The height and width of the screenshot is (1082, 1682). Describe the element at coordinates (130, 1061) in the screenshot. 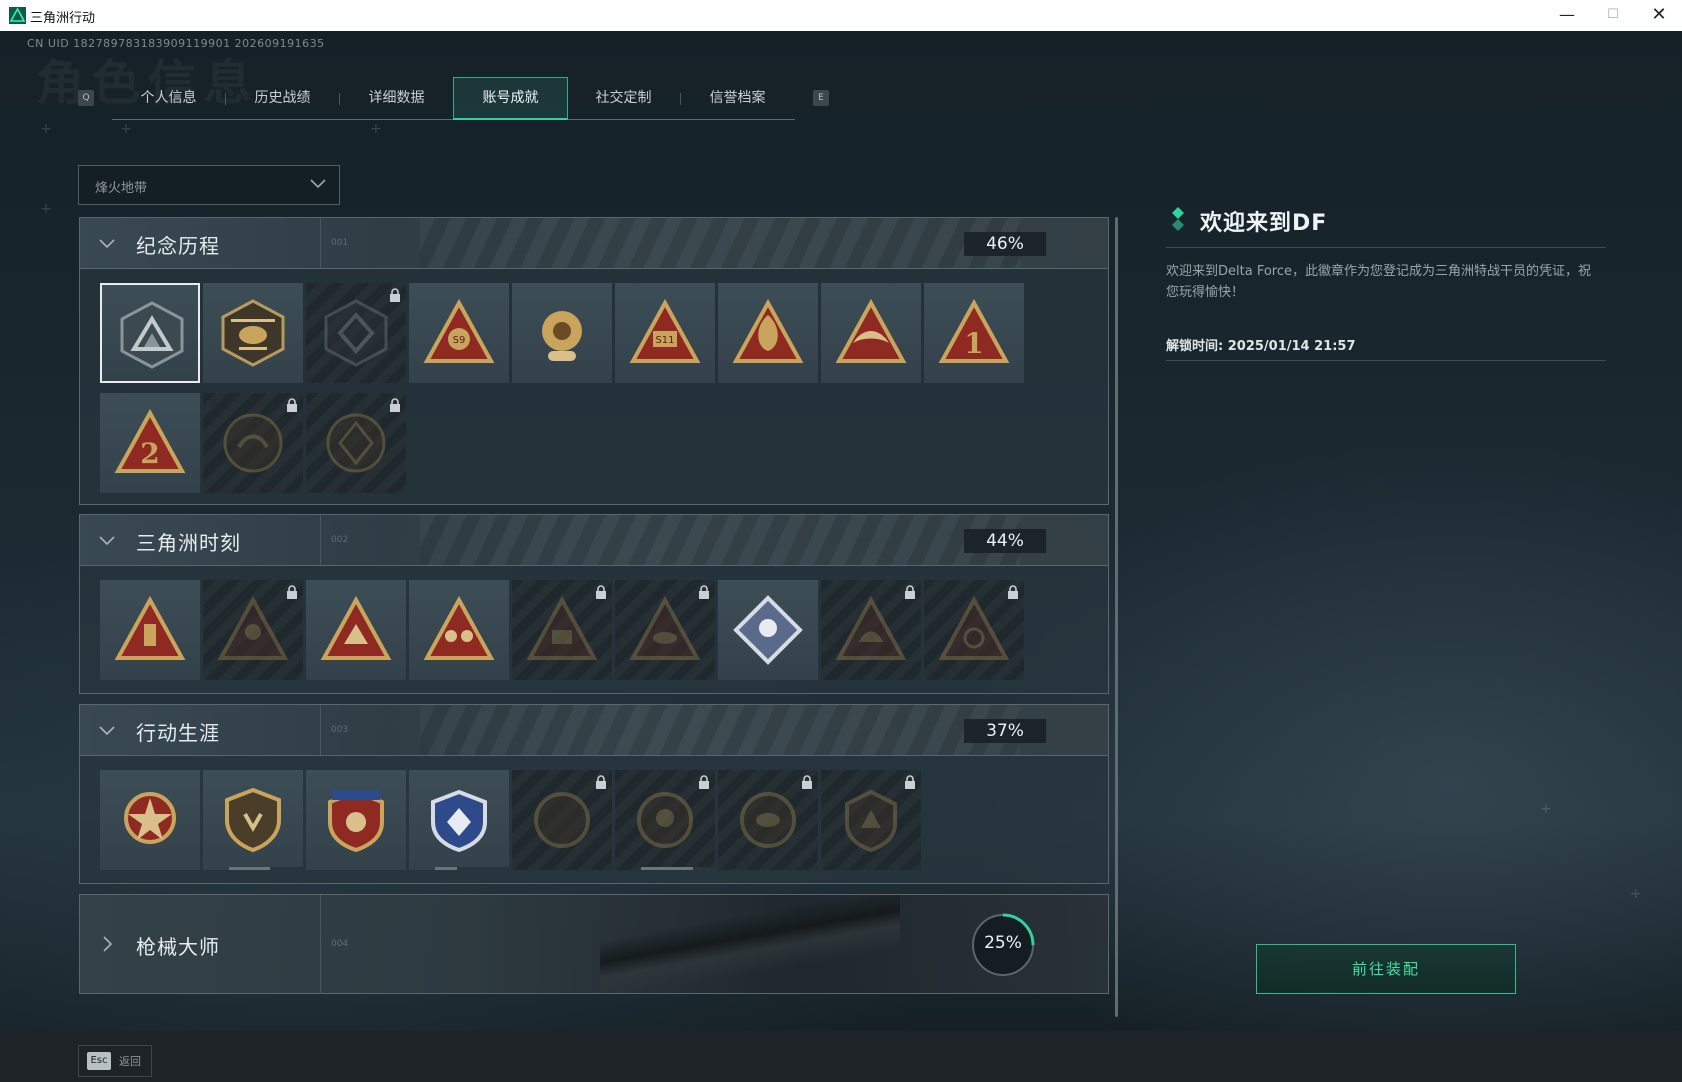

I see `back-label: 返回` at that location.